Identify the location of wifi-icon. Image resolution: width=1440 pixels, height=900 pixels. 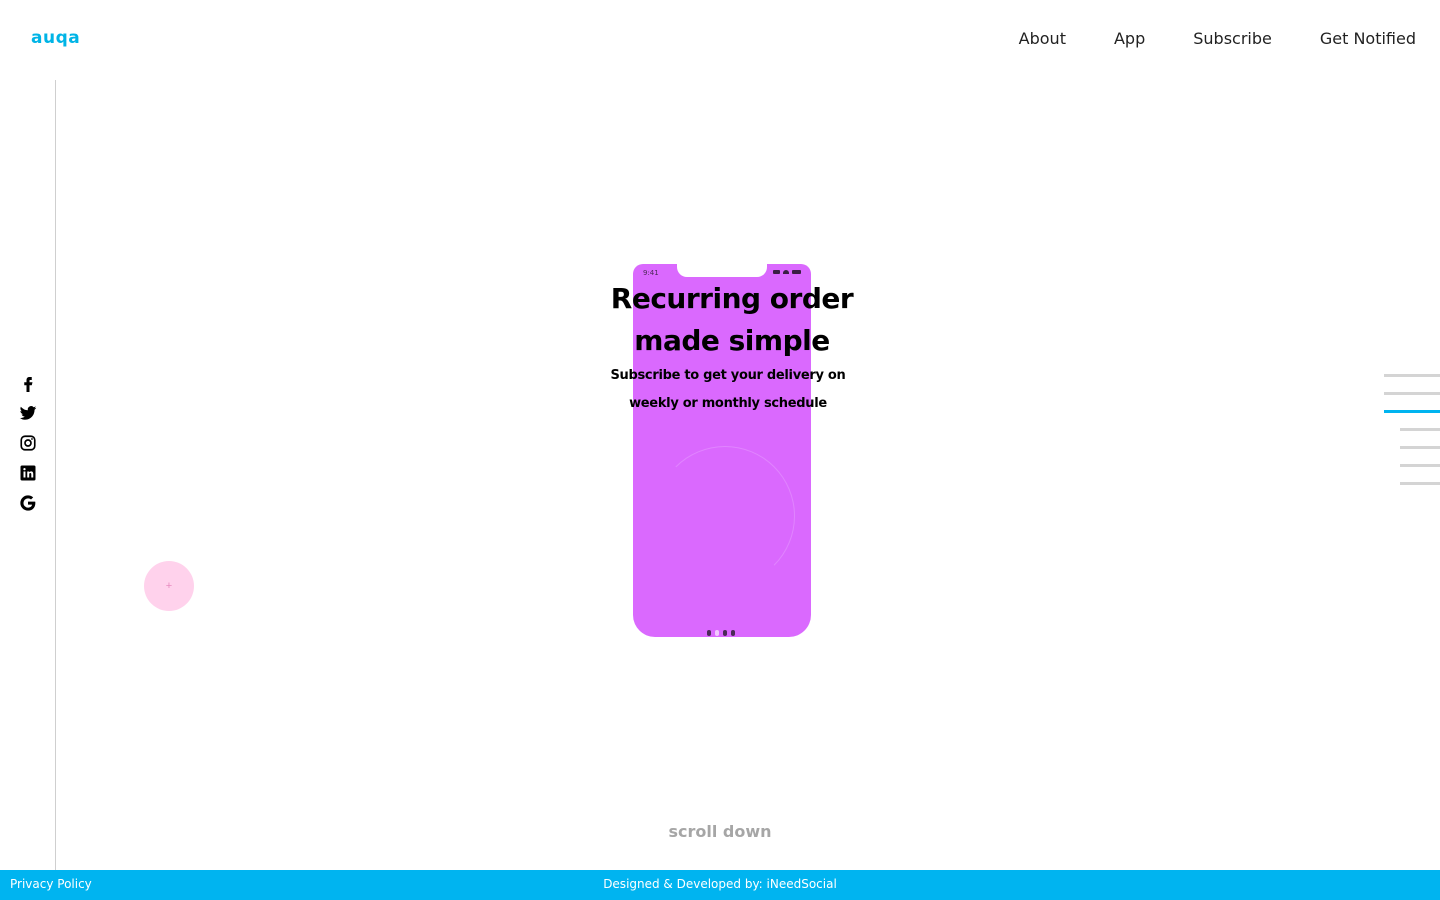
(786, 272).